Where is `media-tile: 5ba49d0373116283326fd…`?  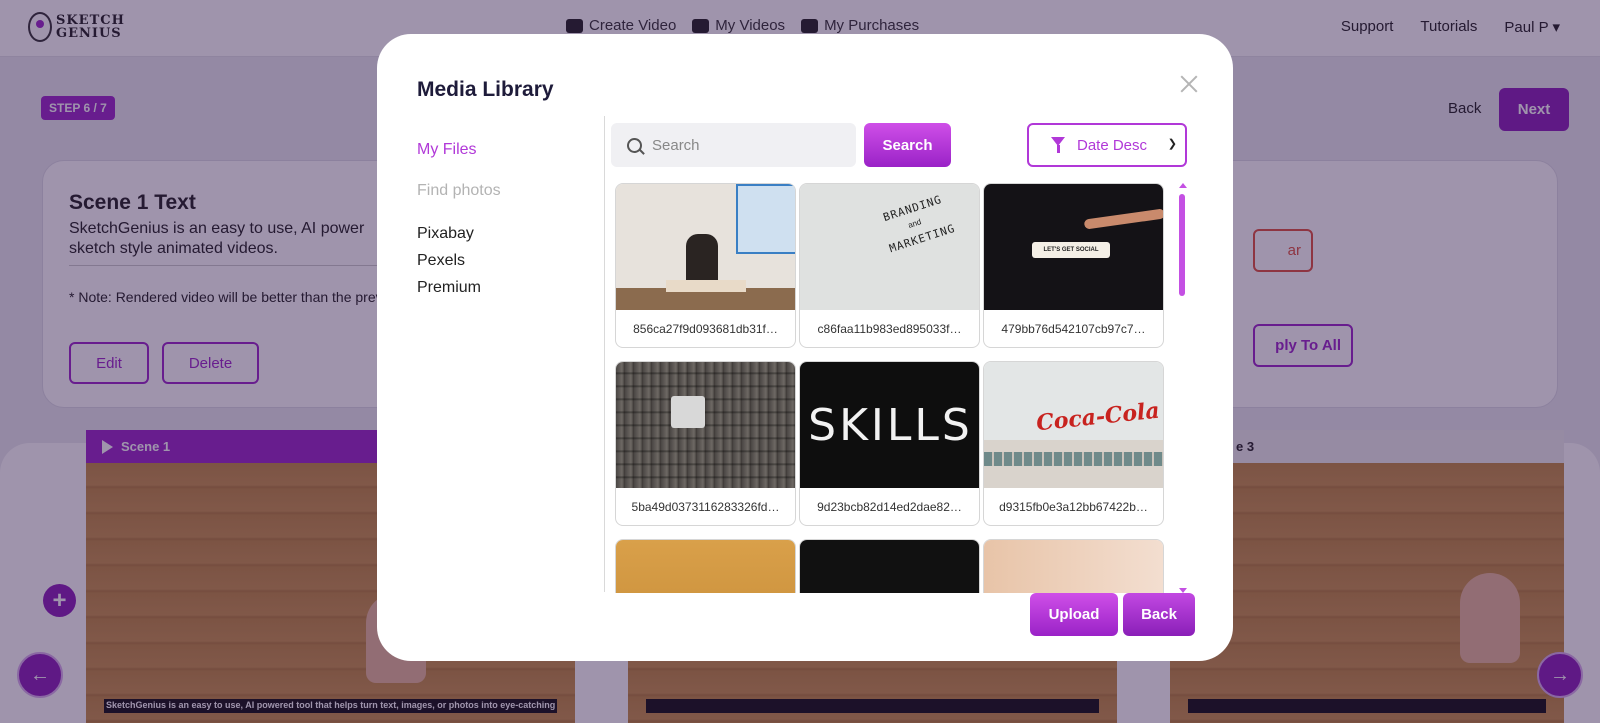
media-tile: 5ba49d0373116283326fd… is located at coordinates (705, 443).